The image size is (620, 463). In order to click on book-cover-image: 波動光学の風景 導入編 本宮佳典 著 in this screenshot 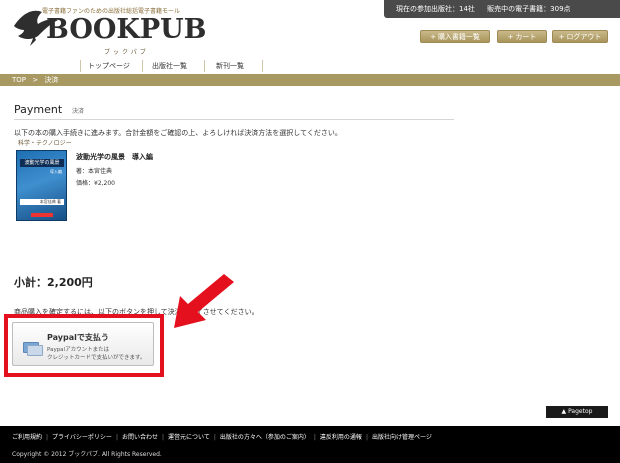, I will do `click(41, 185)`.